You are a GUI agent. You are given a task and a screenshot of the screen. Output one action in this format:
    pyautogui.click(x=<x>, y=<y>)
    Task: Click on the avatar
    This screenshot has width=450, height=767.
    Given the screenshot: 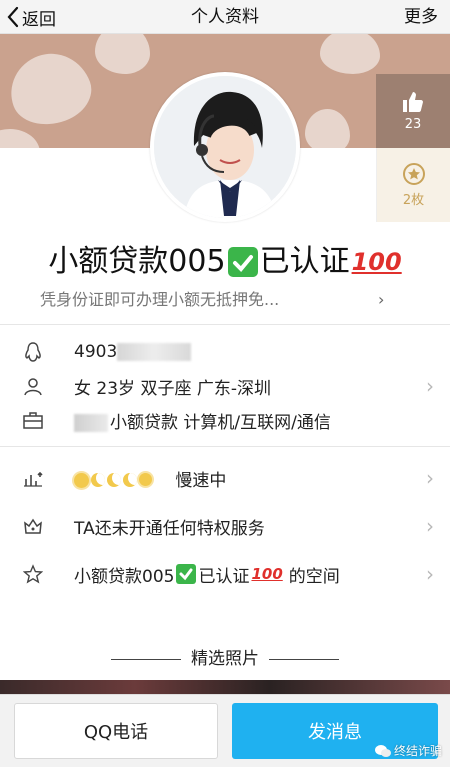 What is the action you would take?
    pyautogui.click(x=225, y=147)
    